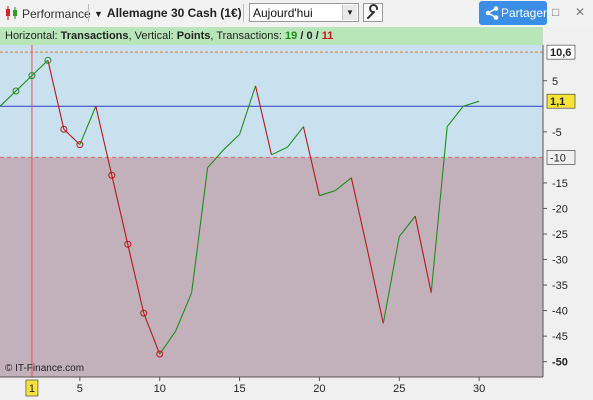 Image resolution: width=593 pixels, height=400 pixels. Describe the element at coordinates (560, 209) in the screenshot. I see `y-tick-label: -20` at that location.